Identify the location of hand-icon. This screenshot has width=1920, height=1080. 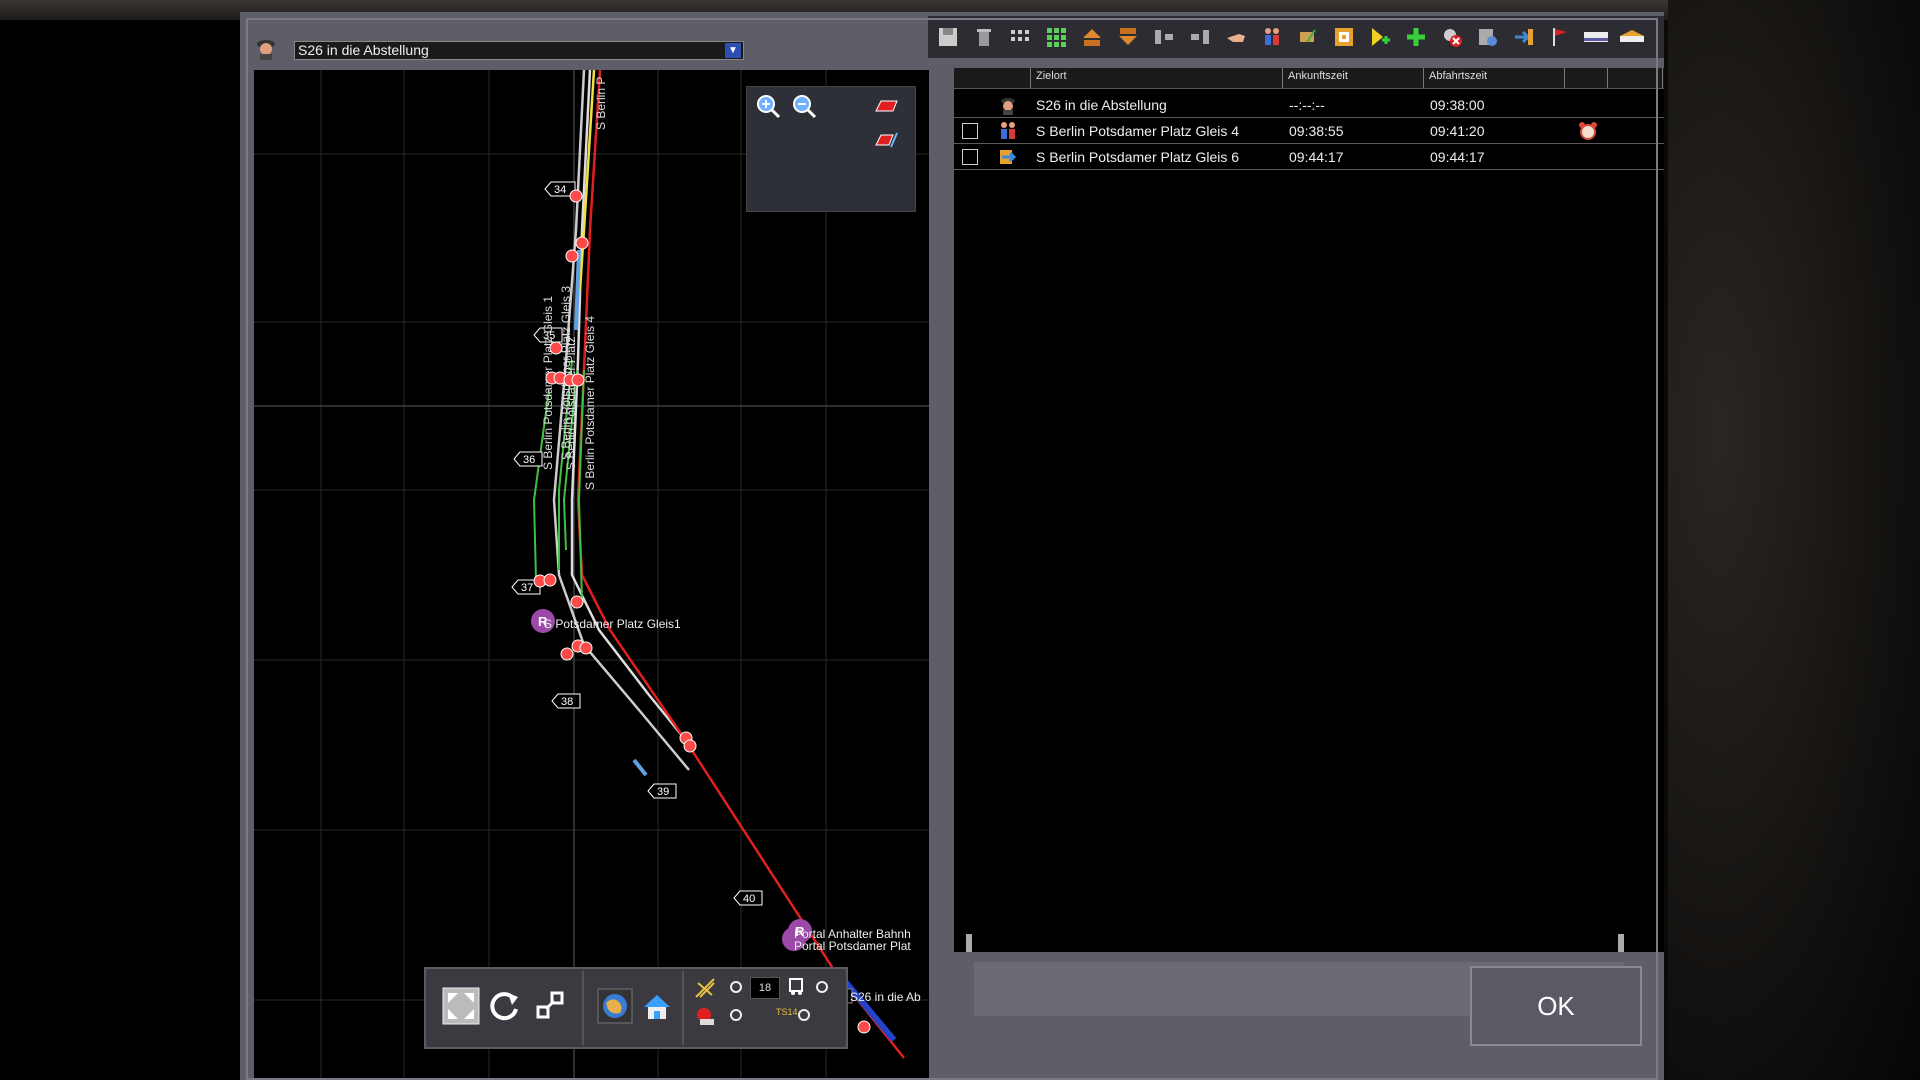
(1236, 37).